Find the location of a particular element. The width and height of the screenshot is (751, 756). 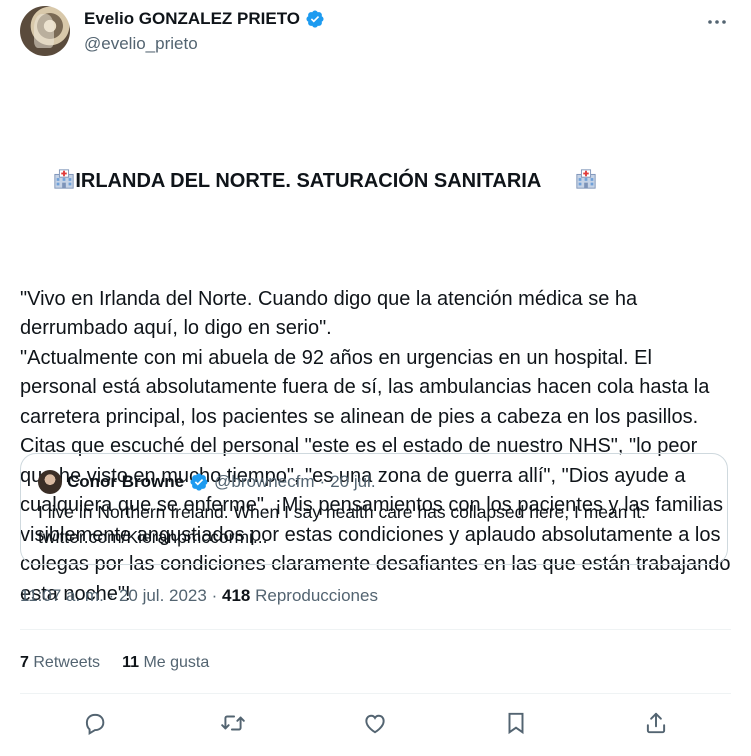

like-icon is located at coordinates (375, 723).